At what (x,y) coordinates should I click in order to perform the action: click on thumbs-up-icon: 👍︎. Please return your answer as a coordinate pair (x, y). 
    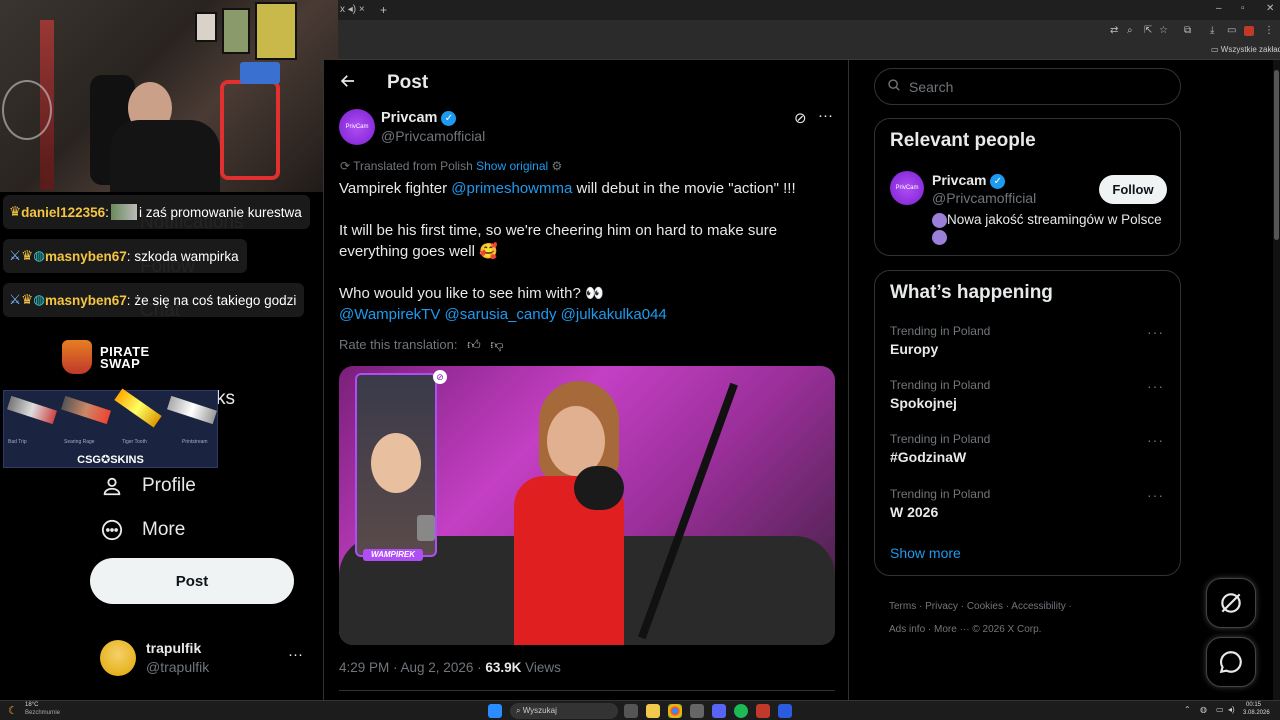
    Looking at the image, I should click on (474, 344).